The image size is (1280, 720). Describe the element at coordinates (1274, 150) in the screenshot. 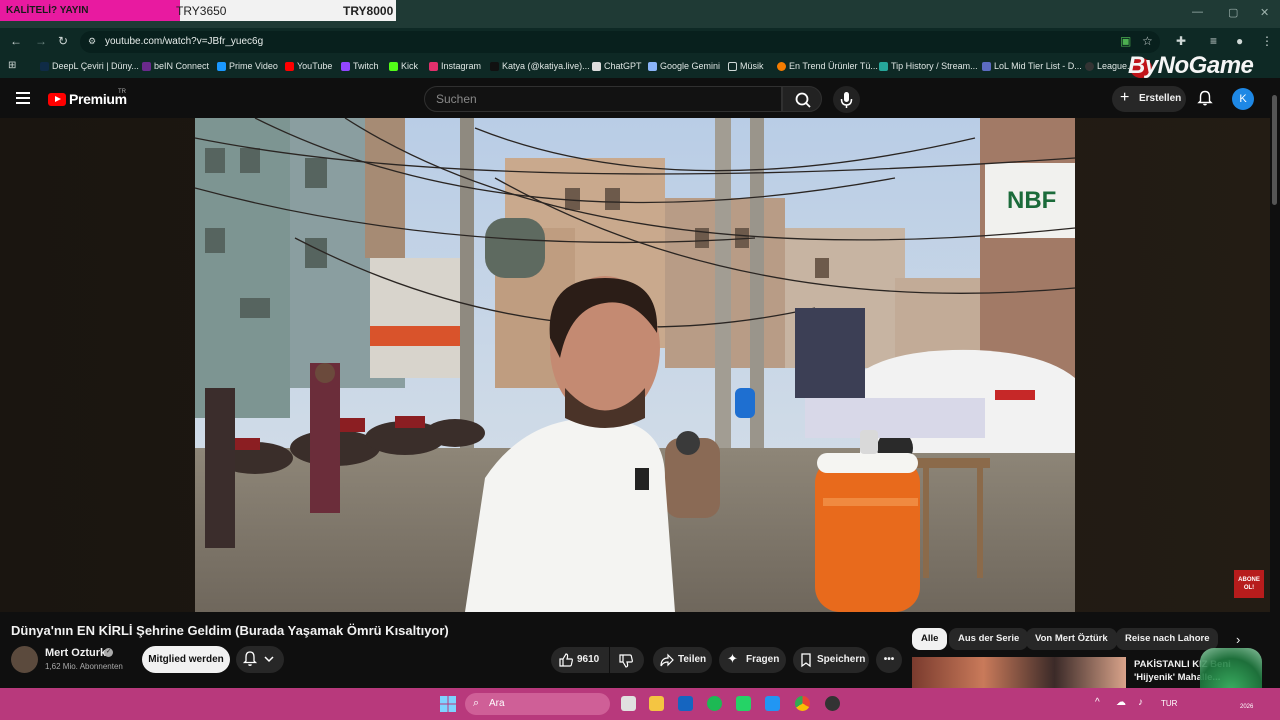

I see `scrollbar-thumb` at that location.